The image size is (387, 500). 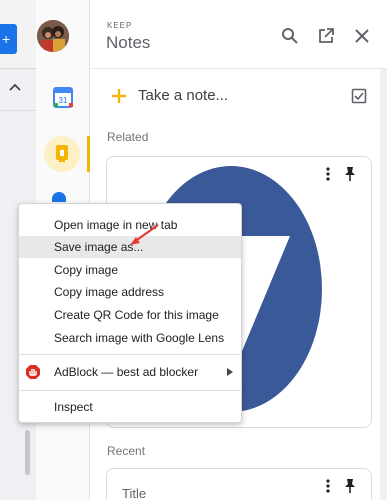 I want to click on annotation-arrow, so click(x=144, y=234).